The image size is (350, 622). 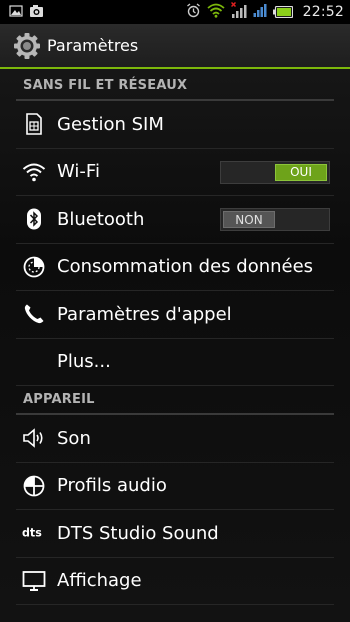 I want to click on settings-item-label: Bluetooth, so click(x=101, y=219).